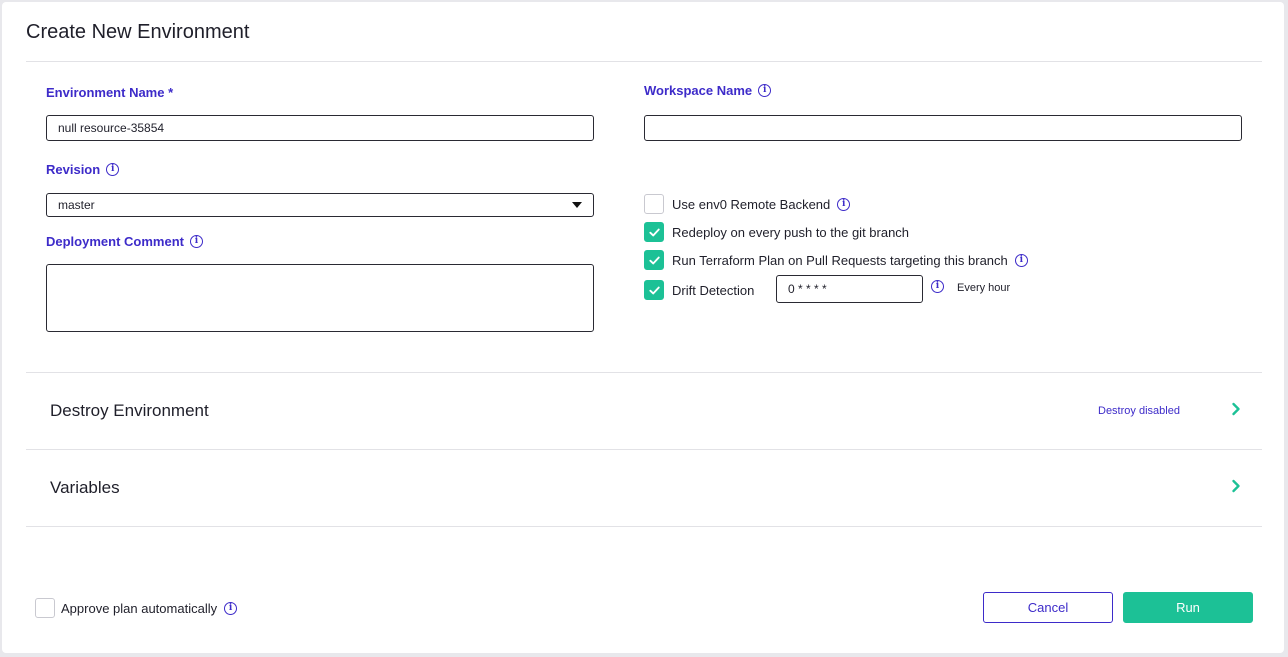  Describe the element at coordinates (747, 204) in the screenshot. I see `remote-backend-option: Use env0 Remote Backend i` at that location.